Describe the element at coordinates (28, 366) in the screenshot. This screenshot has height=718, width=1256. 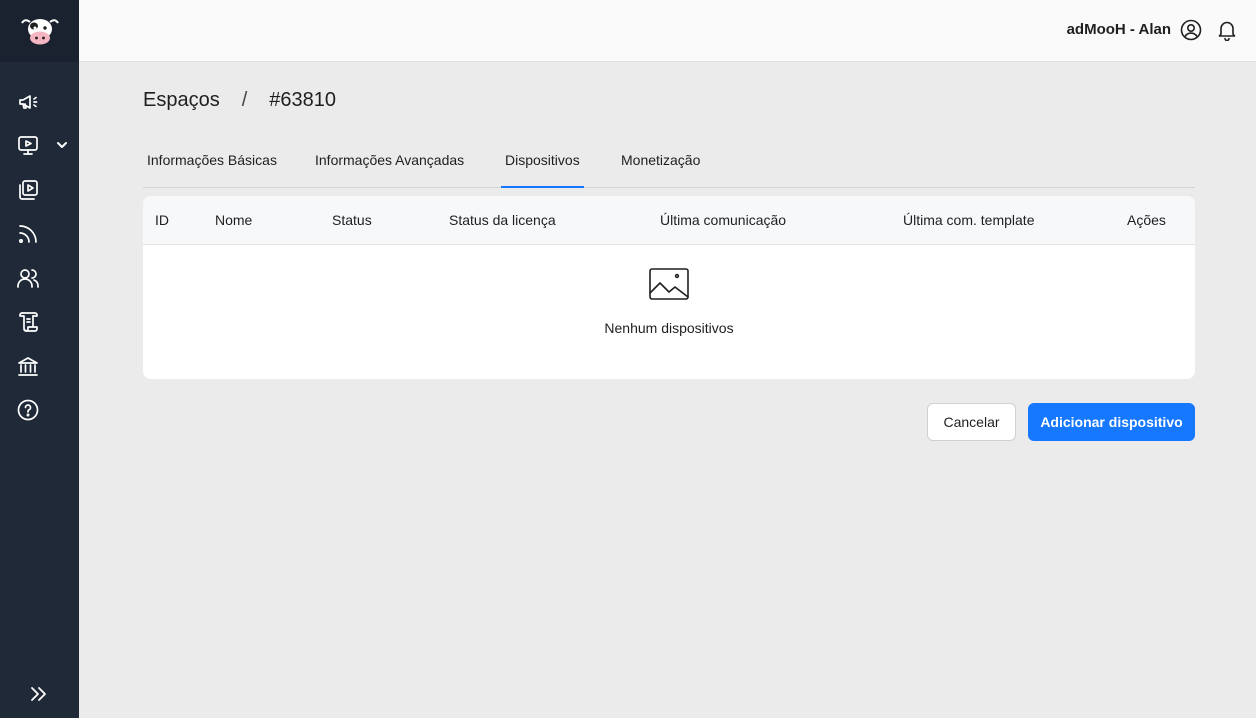
I see `bank-icon` at that location.